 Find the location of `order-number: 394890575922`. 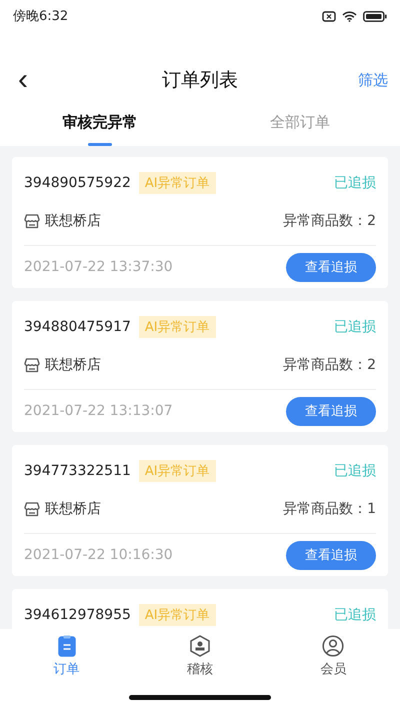

order-number: 394890575922 is located at coordinates (77, 183).